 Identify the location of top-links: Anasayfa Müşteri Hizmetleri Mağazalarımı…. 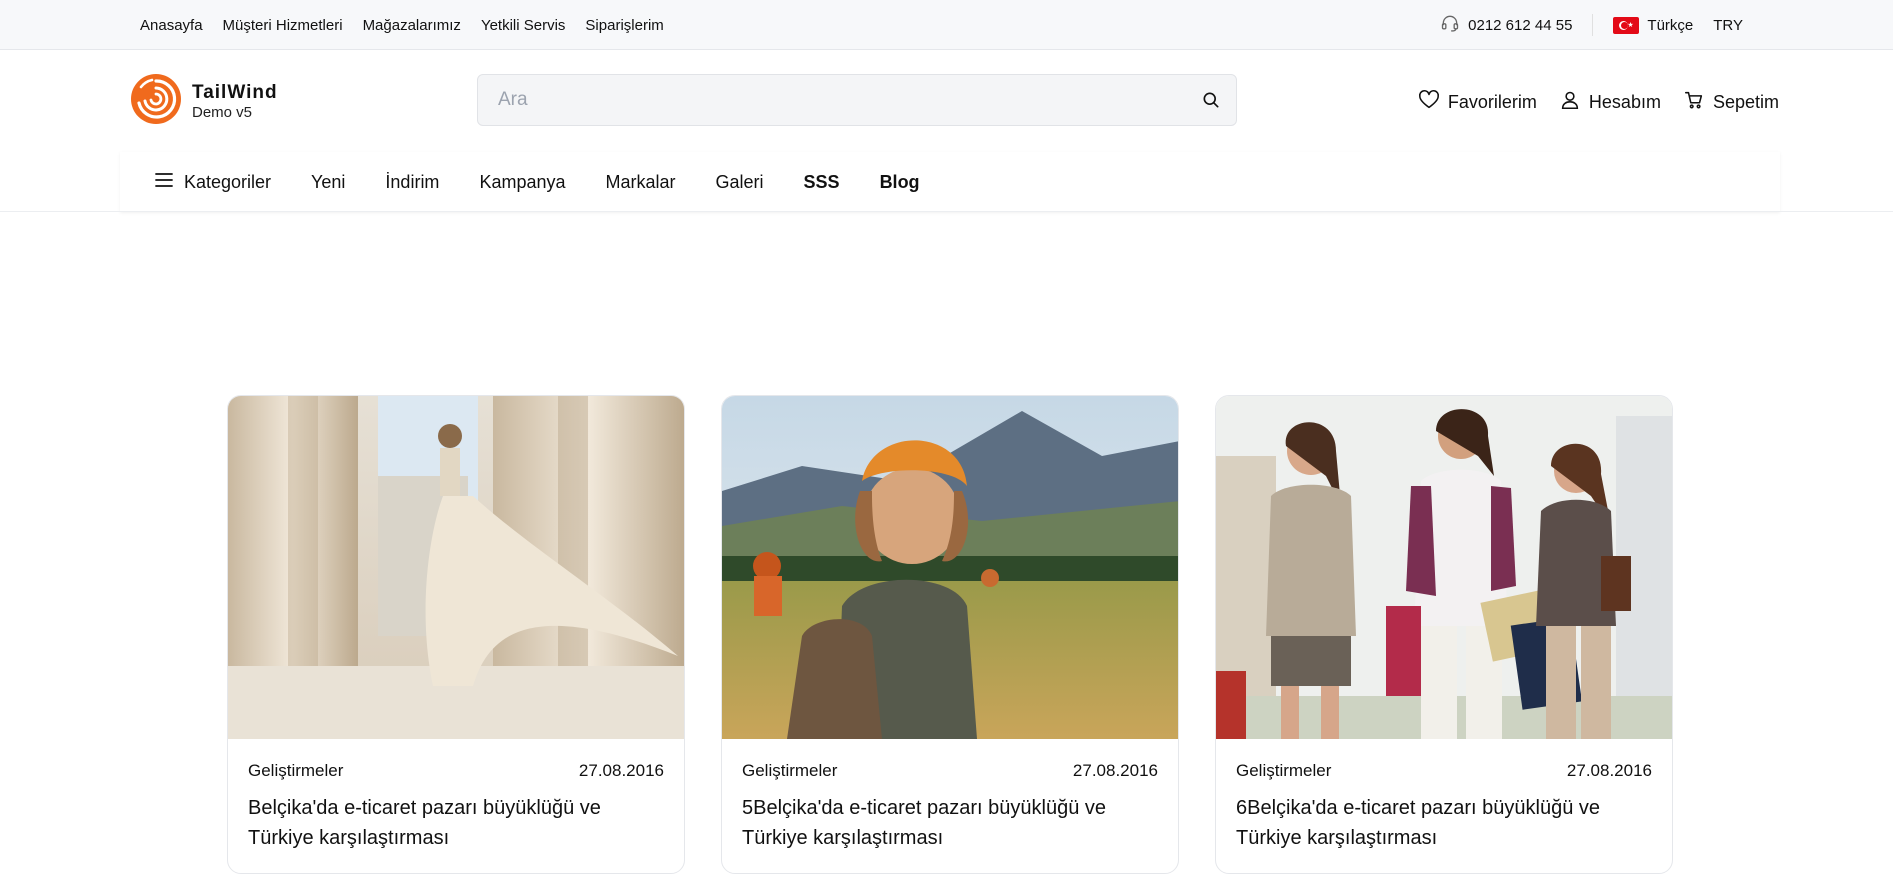
(402, 25).